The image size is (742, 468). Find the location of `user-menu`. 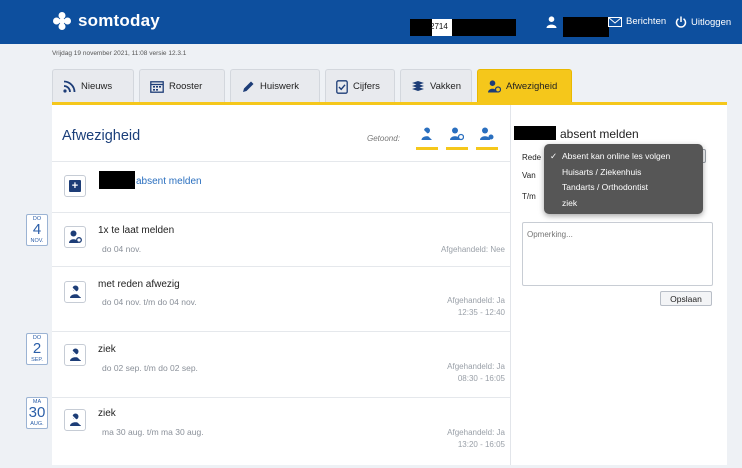

user-menu is located at coordinates (551, 22).